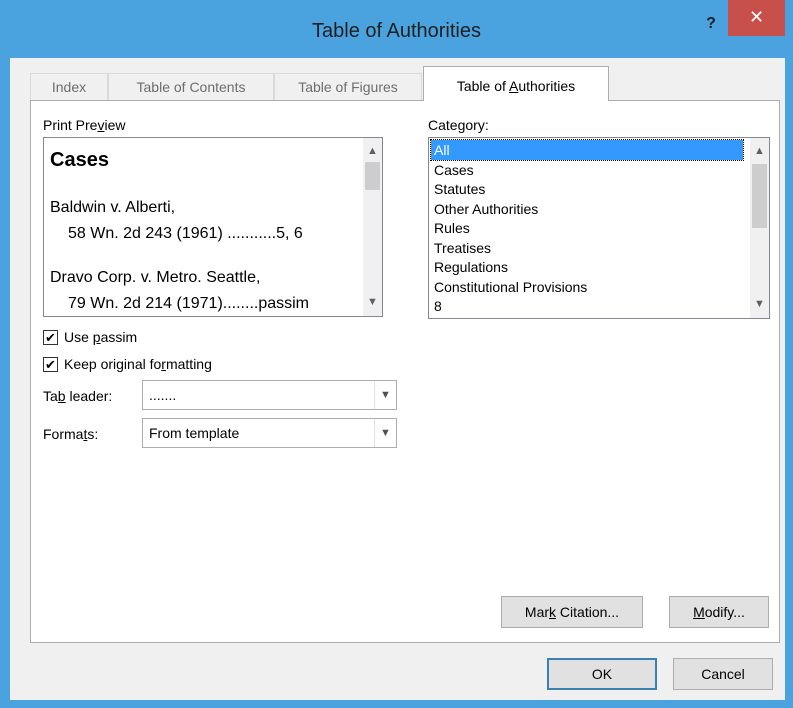 Image resolution: width=793 pixels, height=708 pixels. Describe the element at coordinates (587, 170) in the screenshot. I see `category-item: Cases` at that location.